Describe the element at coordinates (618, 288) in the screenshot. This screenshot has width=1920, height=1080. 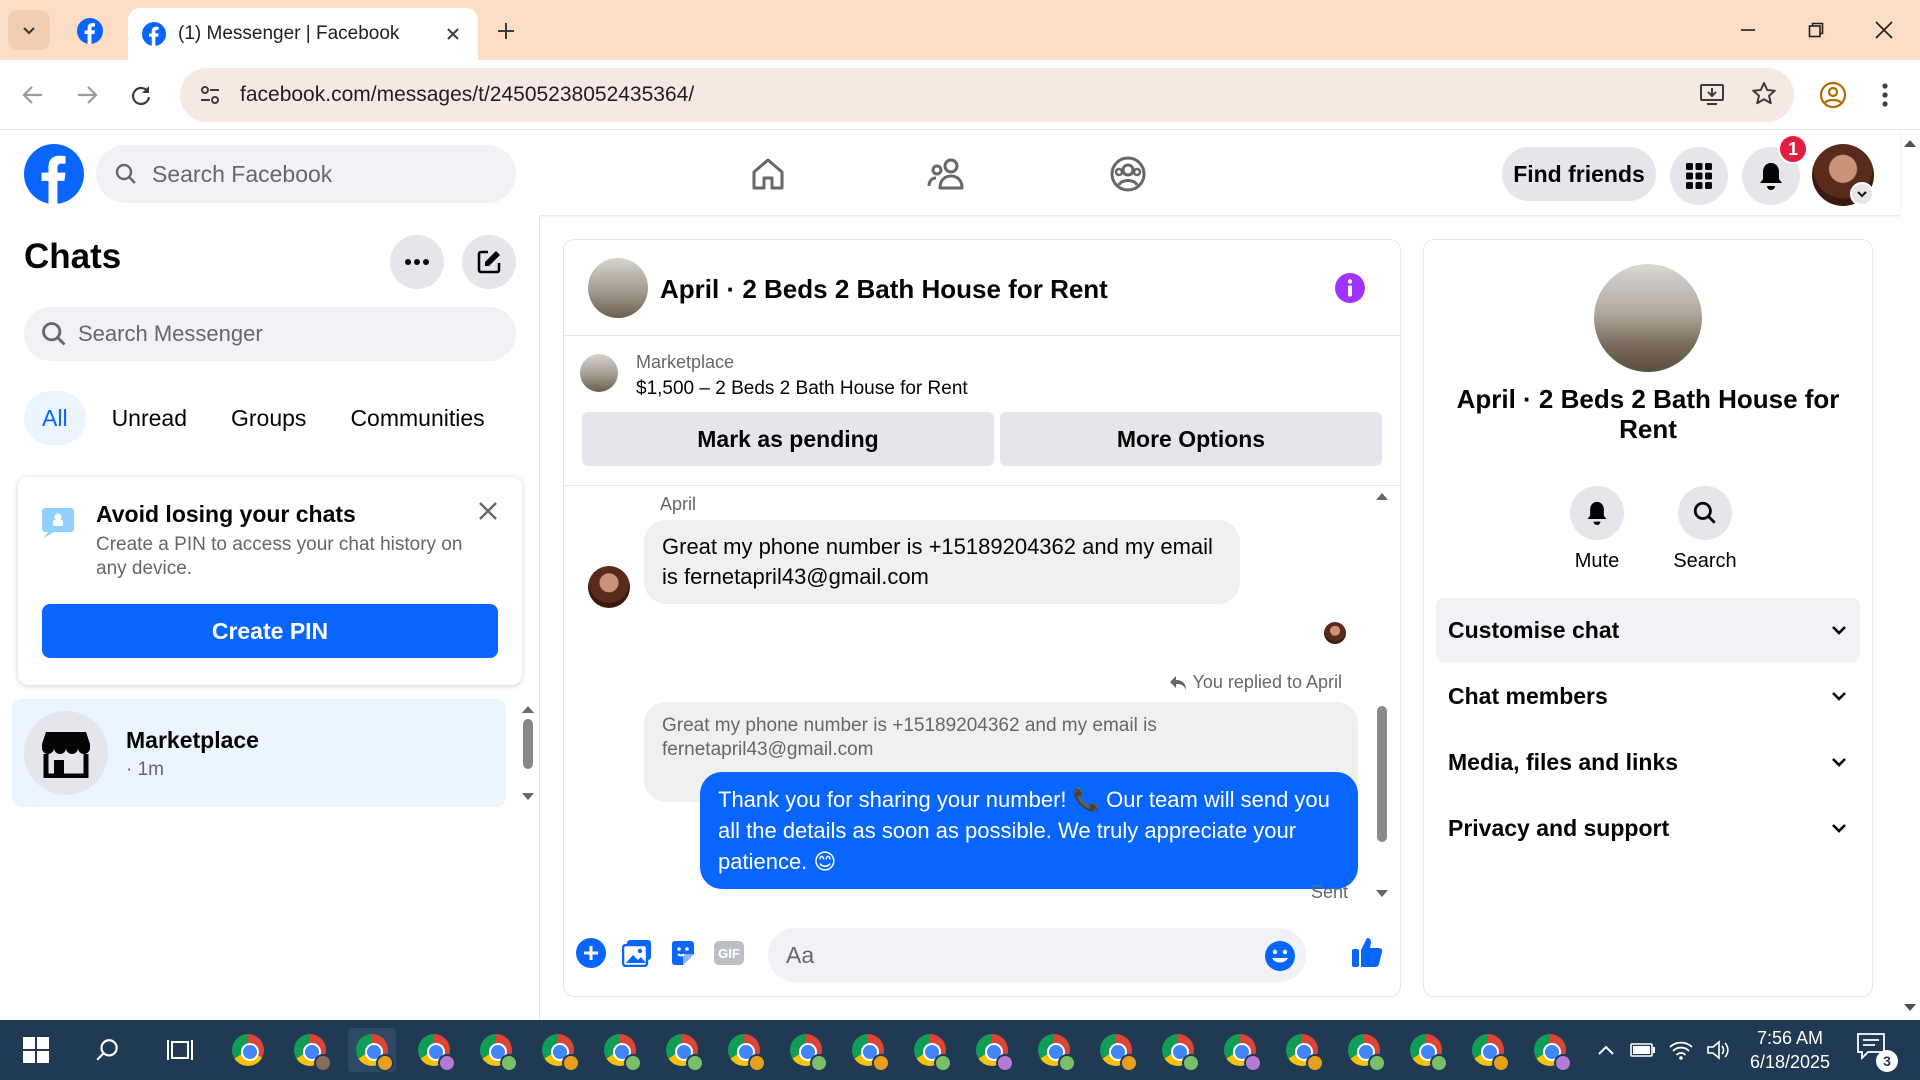
I see `conversation-avatar` at that location.